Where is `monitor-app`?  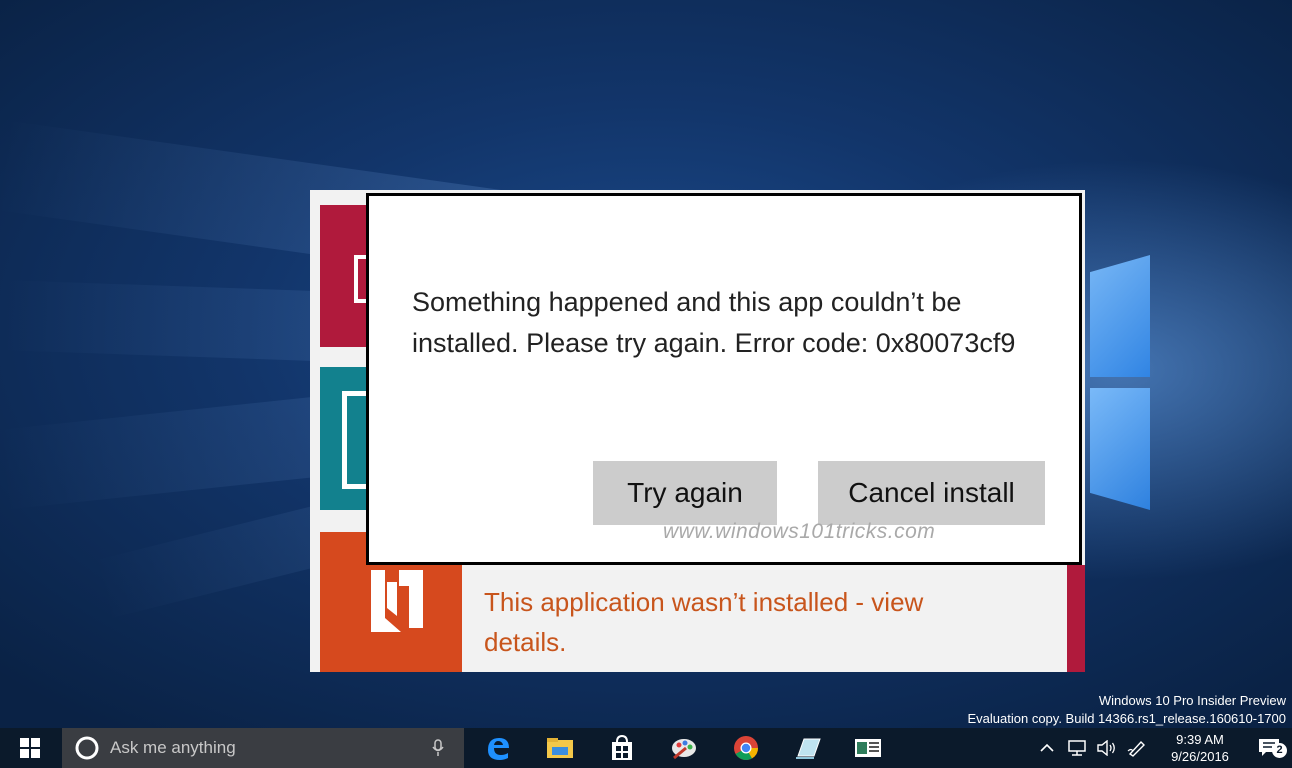 monitor-app is located at coordinates (868, 748).